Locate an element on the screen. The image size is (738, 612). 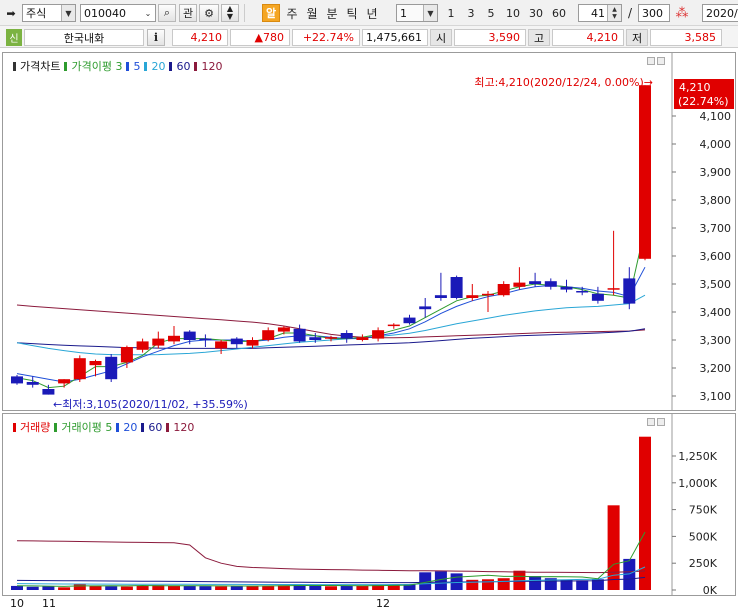
minute-1-button: 1 is located at coordinates (451, 13).